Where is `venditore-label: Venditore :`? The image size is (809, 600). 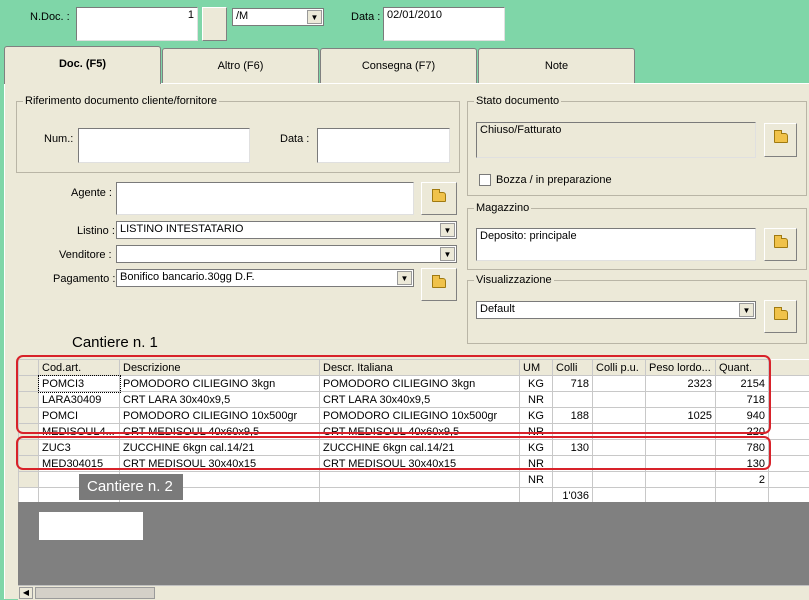
venditore-label: Venditore : is located at coordinates (85, 255).